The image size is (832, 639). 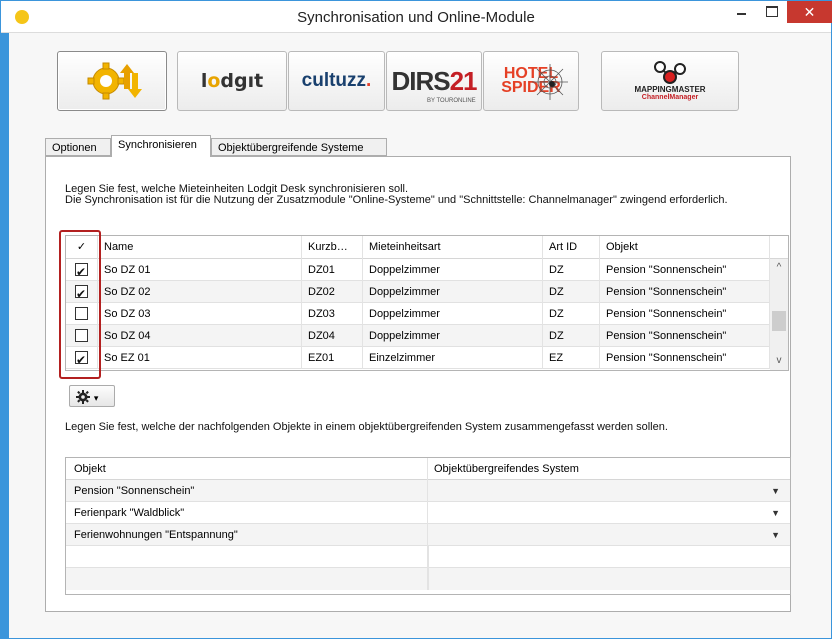 I want to click on table-row: Pension "Sonnenschein" ▼, so click(x=428, y=491).